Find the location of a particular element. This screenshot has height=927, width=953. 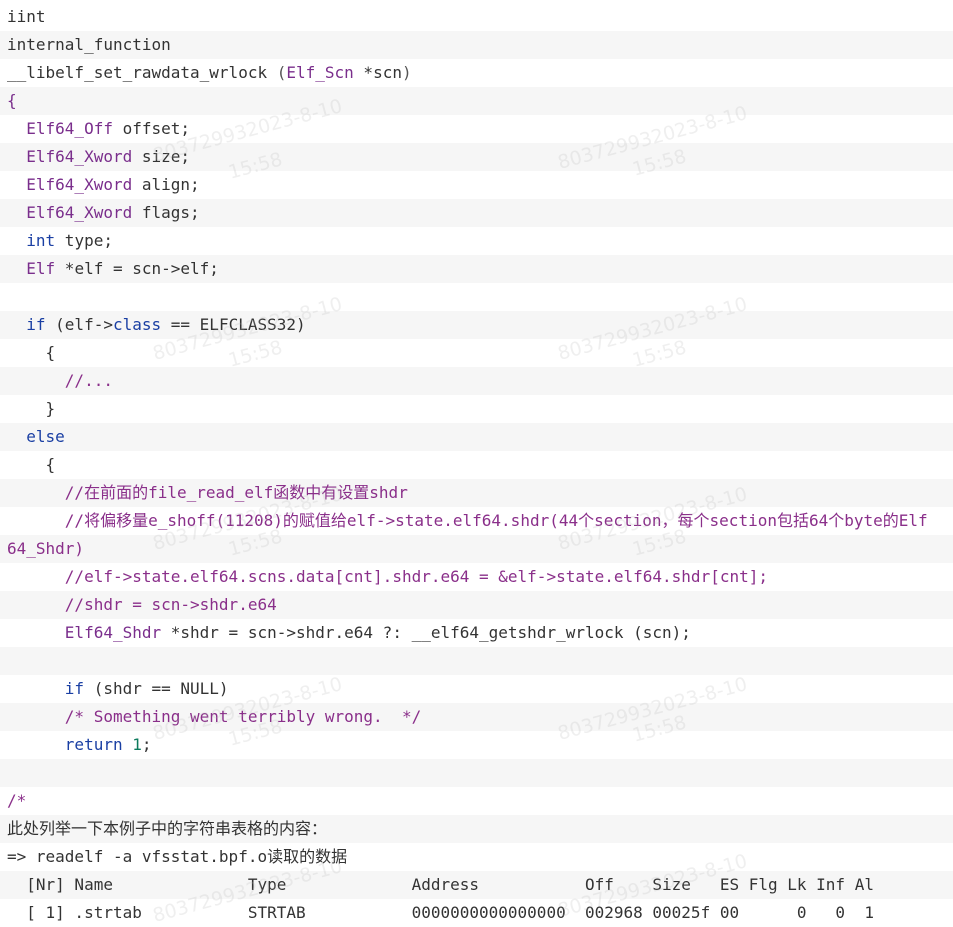

code-token: align; is located at coordinates (166, 184).